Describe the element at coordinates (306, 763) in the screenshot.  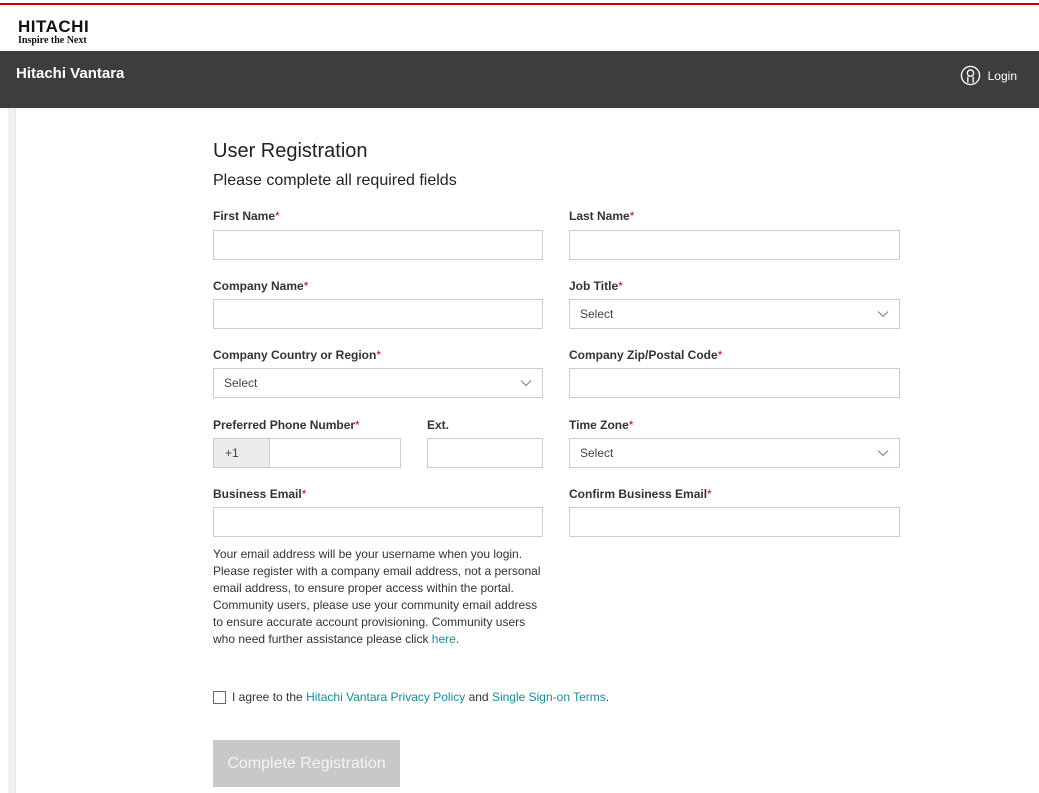
I see `complete-registration-button: Complete Registration` at that location.